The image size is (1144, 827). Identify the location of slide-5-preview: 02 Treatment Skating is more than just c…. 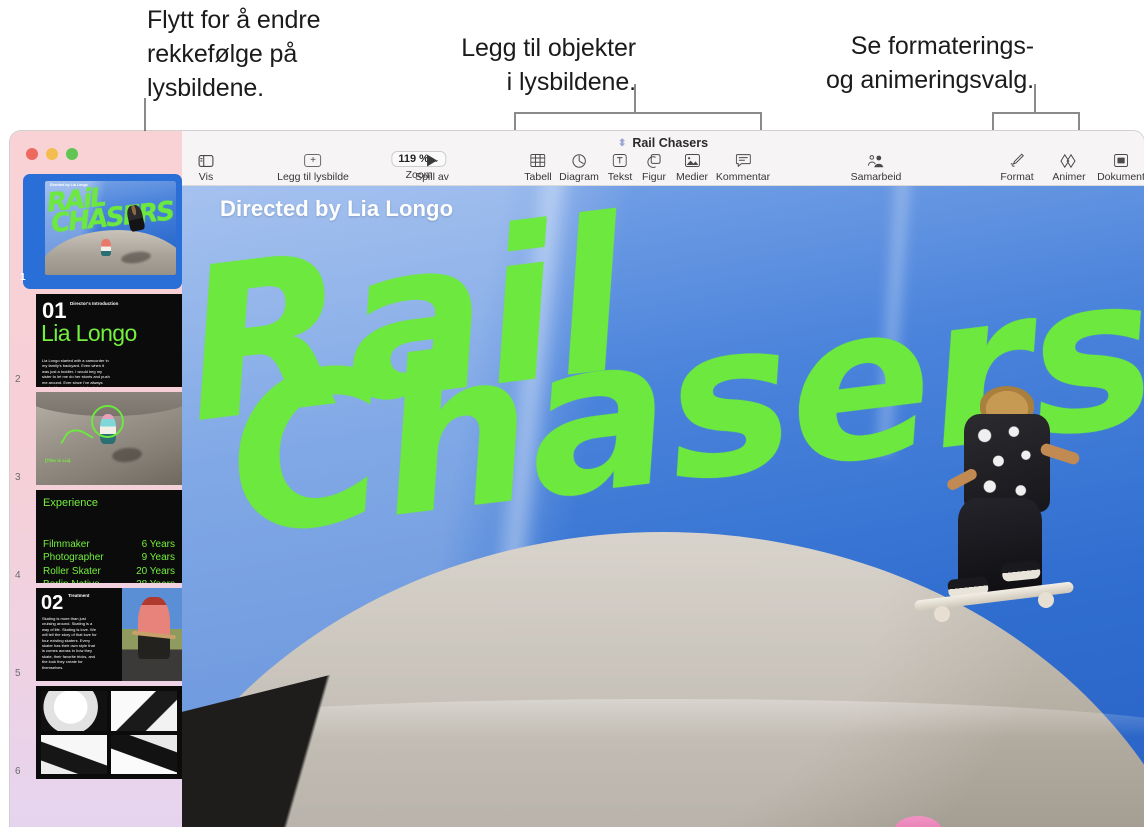
(109, 634).